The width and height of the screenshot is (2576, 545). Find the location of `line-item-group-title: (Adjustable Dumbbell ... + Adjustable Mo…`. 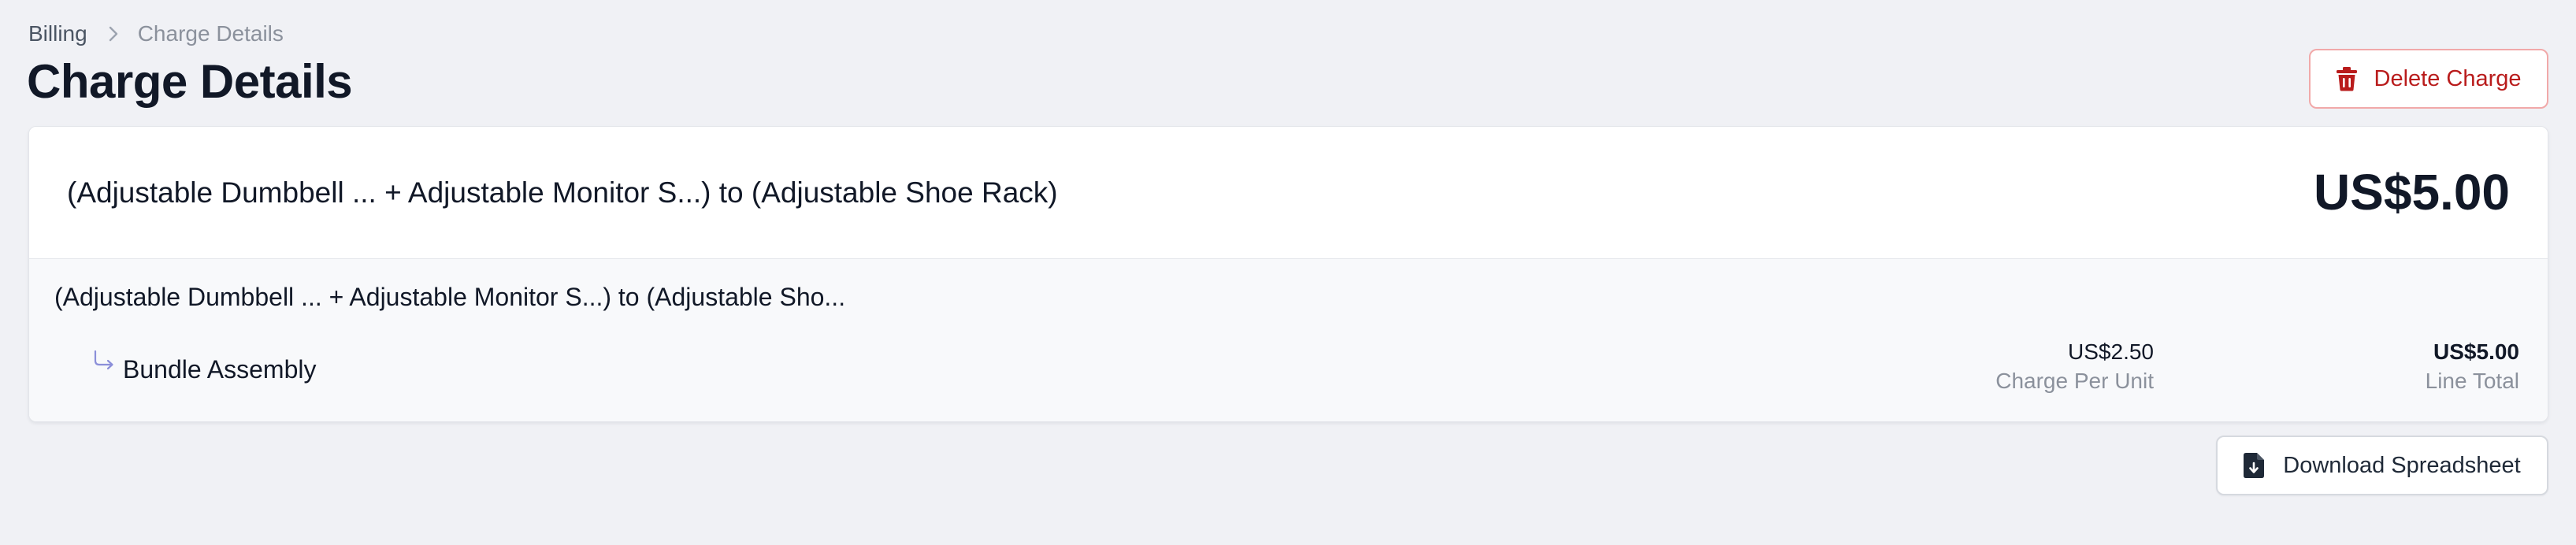

line-item-group-title: (Adjustable Dumbbell ... + Adjustable Mo… is located at coordinates (450, 297).